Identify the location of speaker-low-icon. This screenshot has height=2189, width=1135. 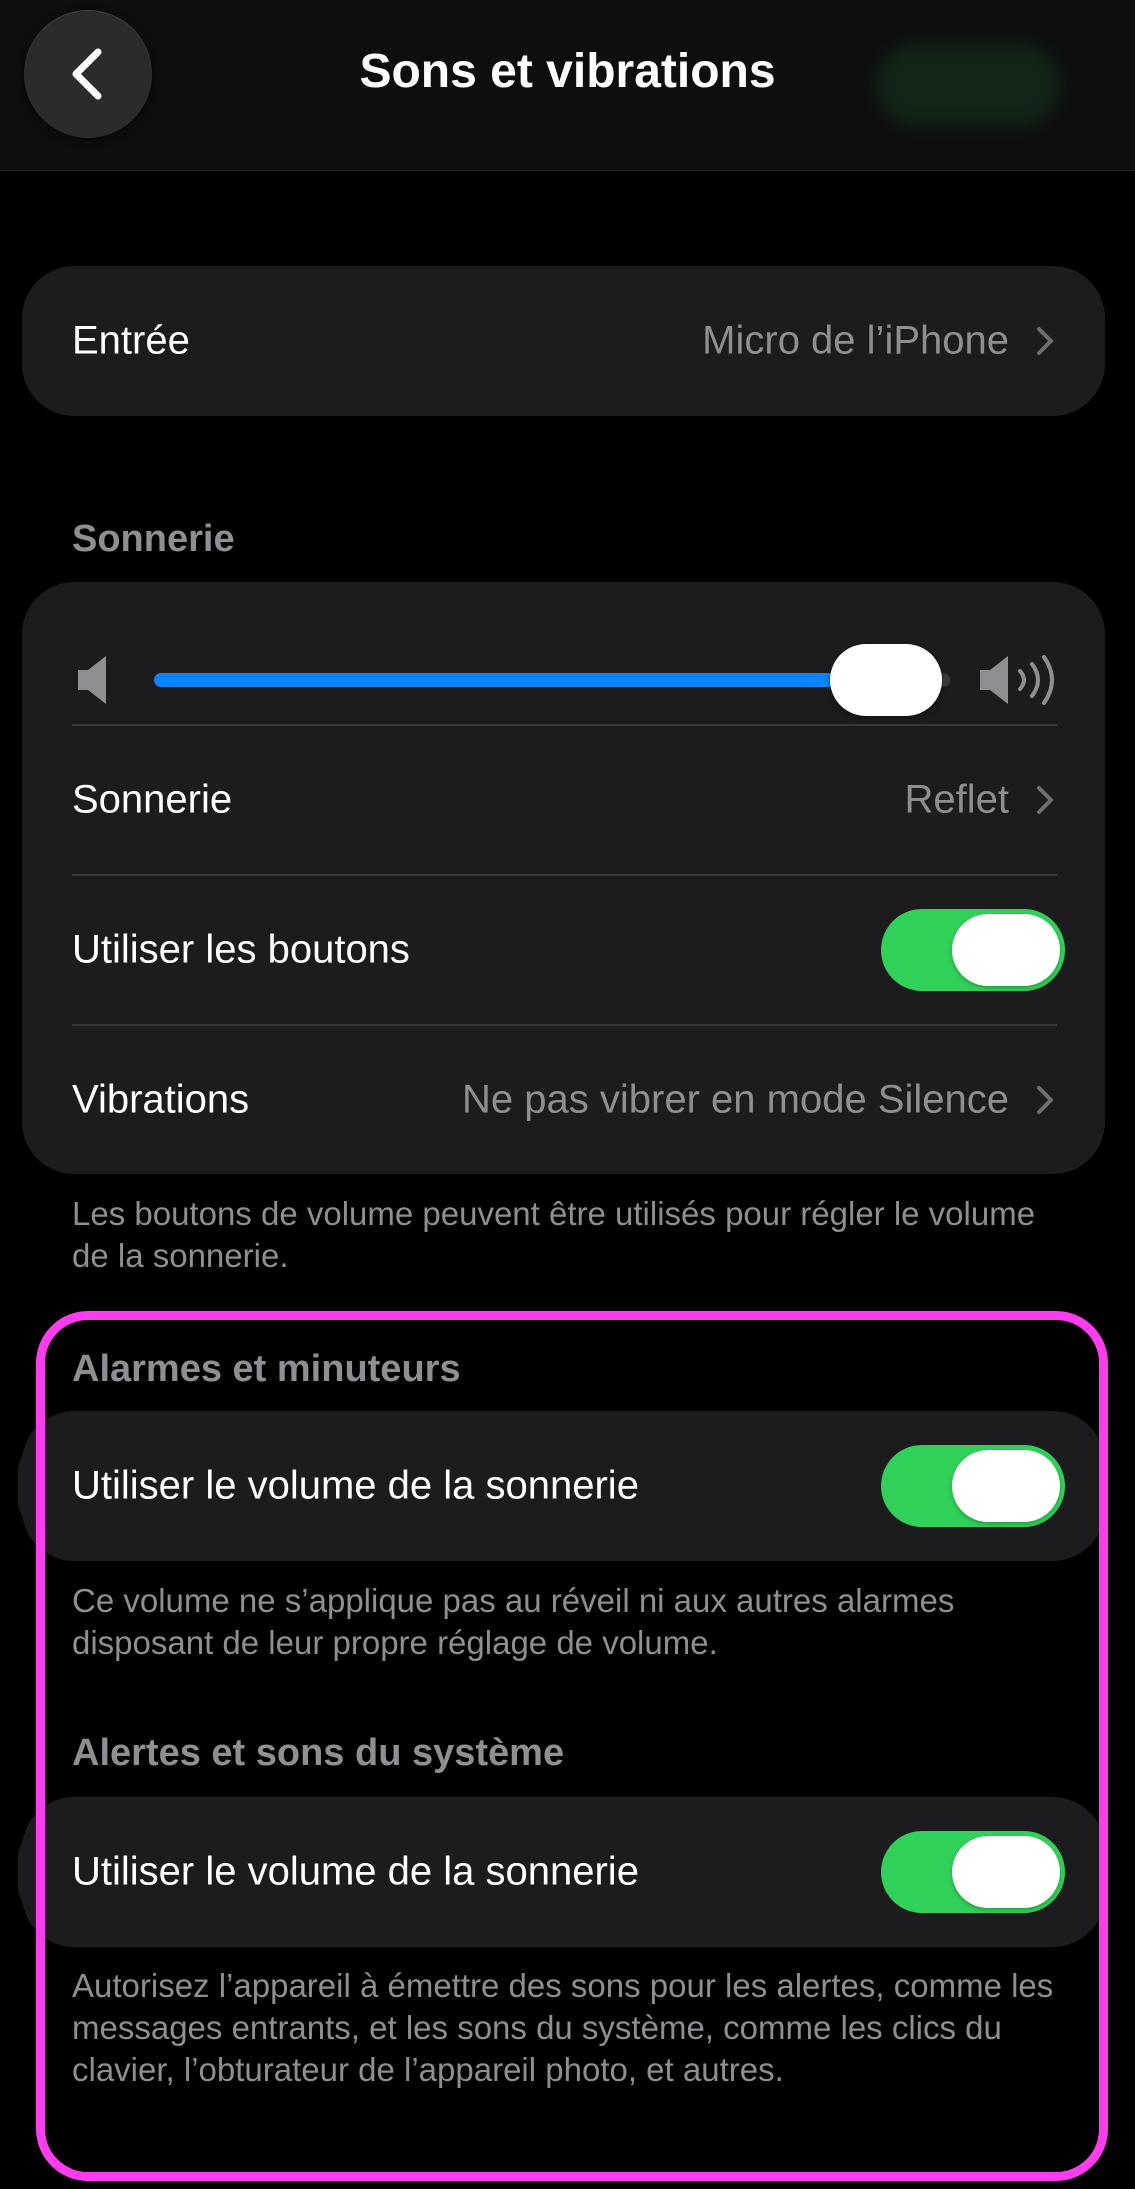
(92, 680).